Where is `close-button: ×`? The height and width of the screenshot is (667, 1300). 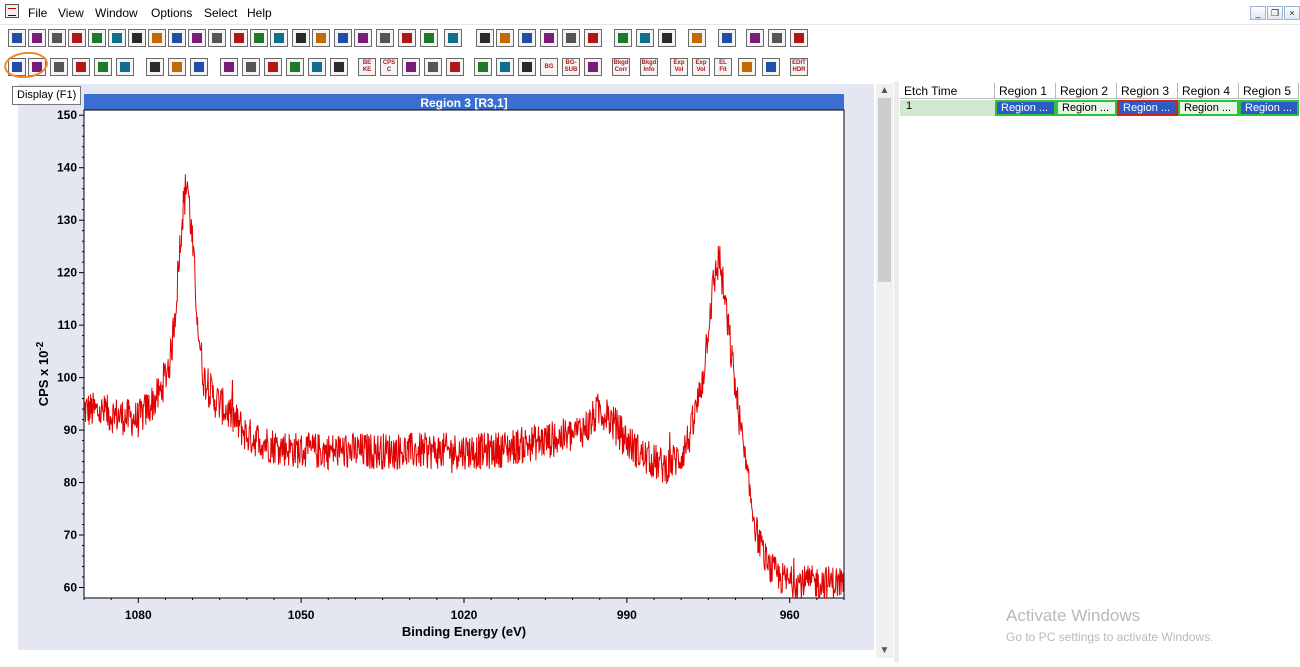
close-button: × is located at coordinates (1292, 13).